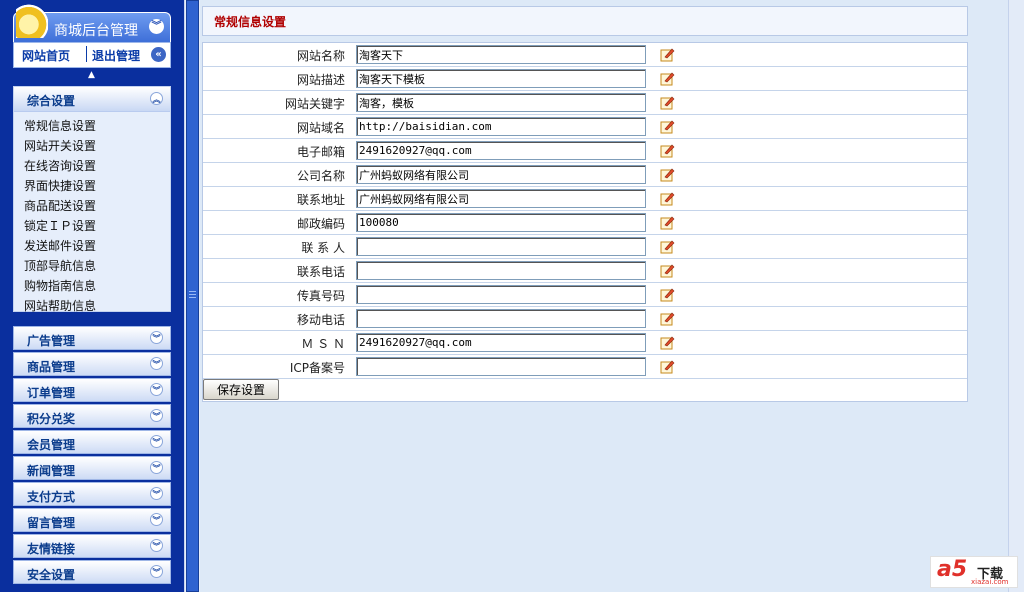  Describe the element at coordinates (501, 54) in the screenshot. I see `site-name-input` at that location.